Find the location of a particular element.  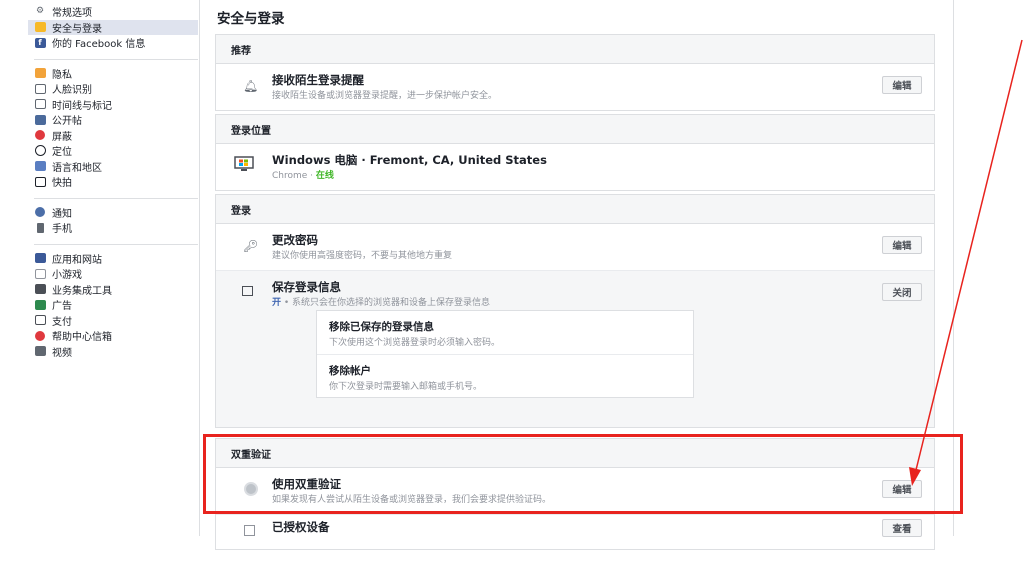

sidebar-item-label: 屏蔽 is located at coordinates (62, 137).